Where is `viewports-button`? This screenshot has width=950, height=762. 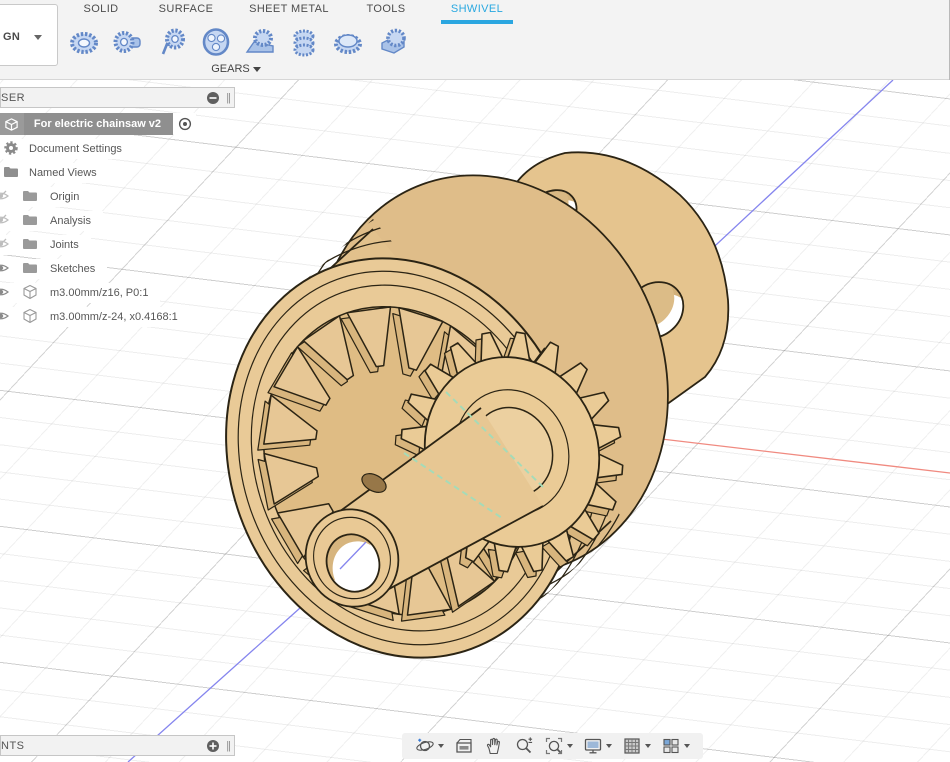
viewports-button is located at coordinates (675, 746).